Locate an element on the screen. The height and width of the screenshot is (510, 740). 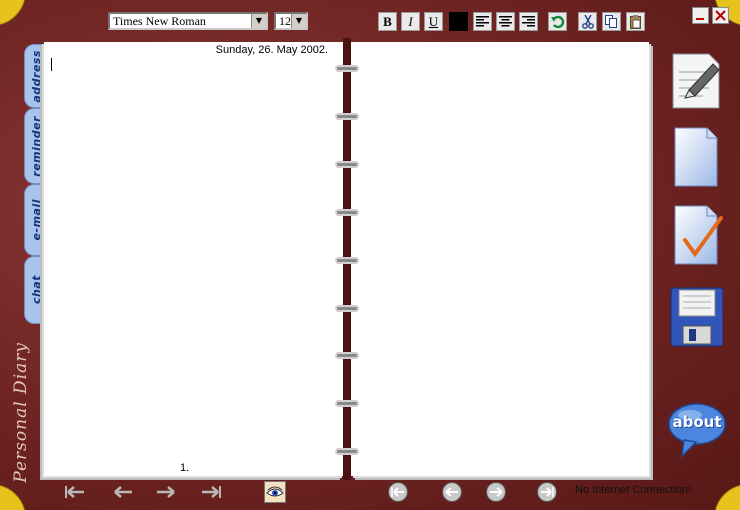
cut-button is located at coordinates (587, 21).